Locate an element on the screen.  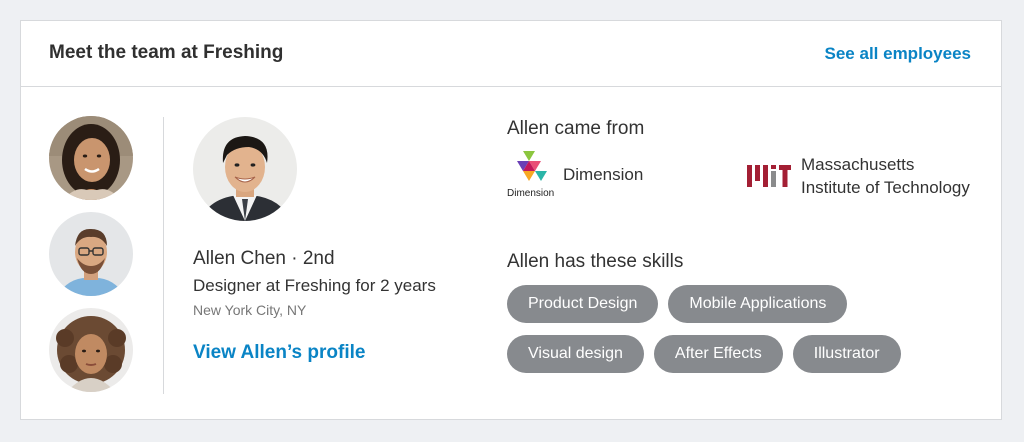
school-name-line2: Institute of Technology is located at coordinates (885, 187).